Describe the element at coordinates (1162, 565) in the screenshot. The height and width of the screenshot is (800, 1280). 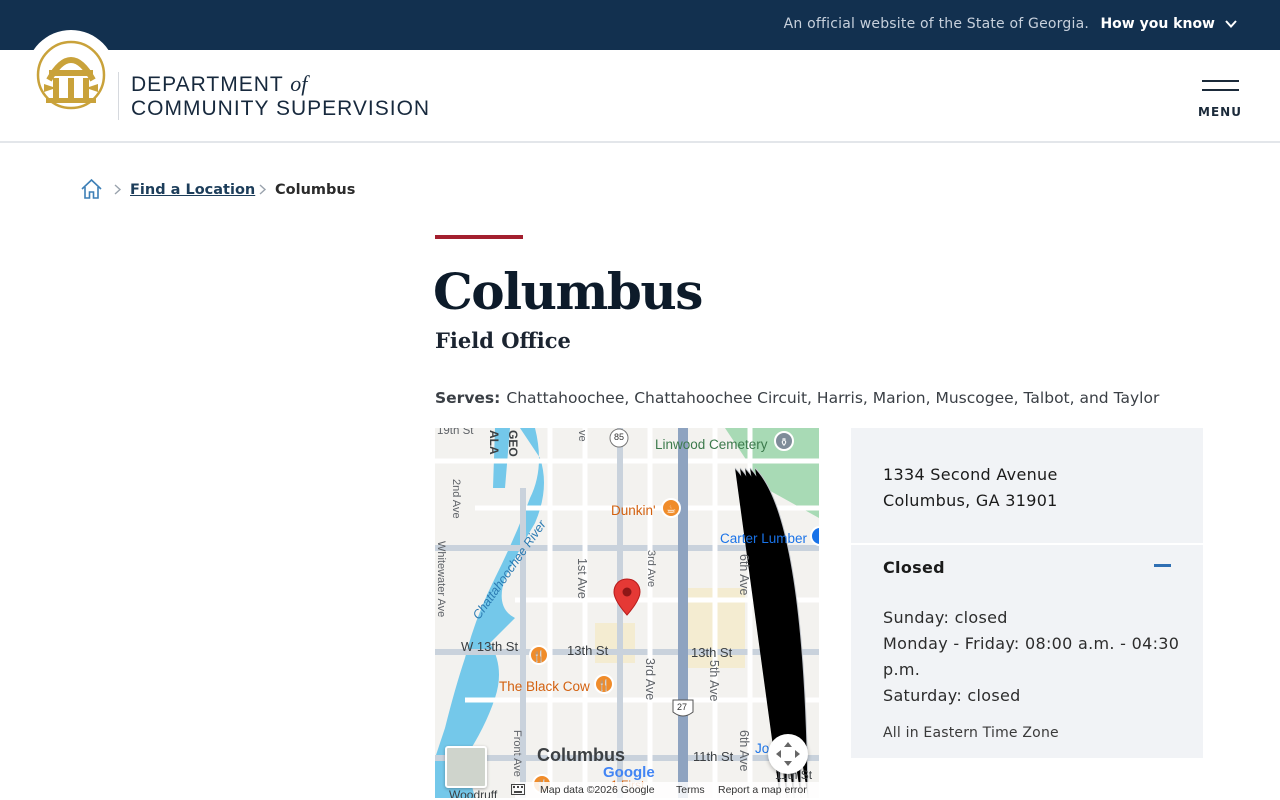
I see `minus-icon` at that location.